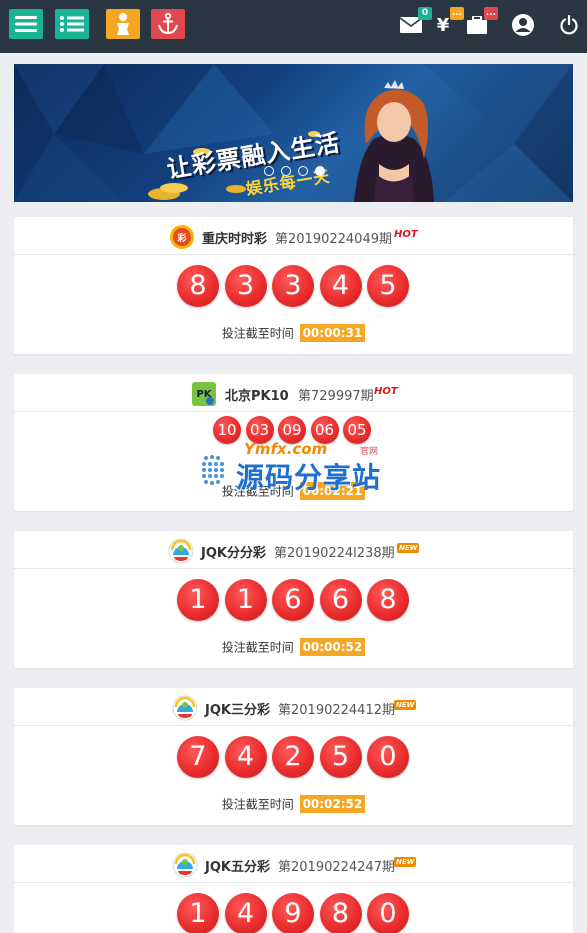 This screenshot has width=587, height=933. I want to click on lottery-issue: 第729997期, so click(336, 396).